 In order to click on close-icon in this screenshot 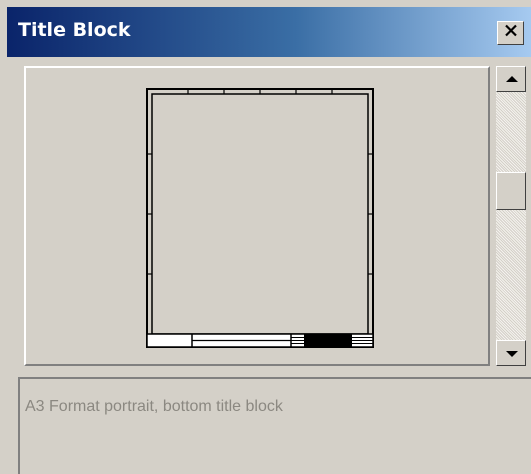, I will do `click(511, 33)`.